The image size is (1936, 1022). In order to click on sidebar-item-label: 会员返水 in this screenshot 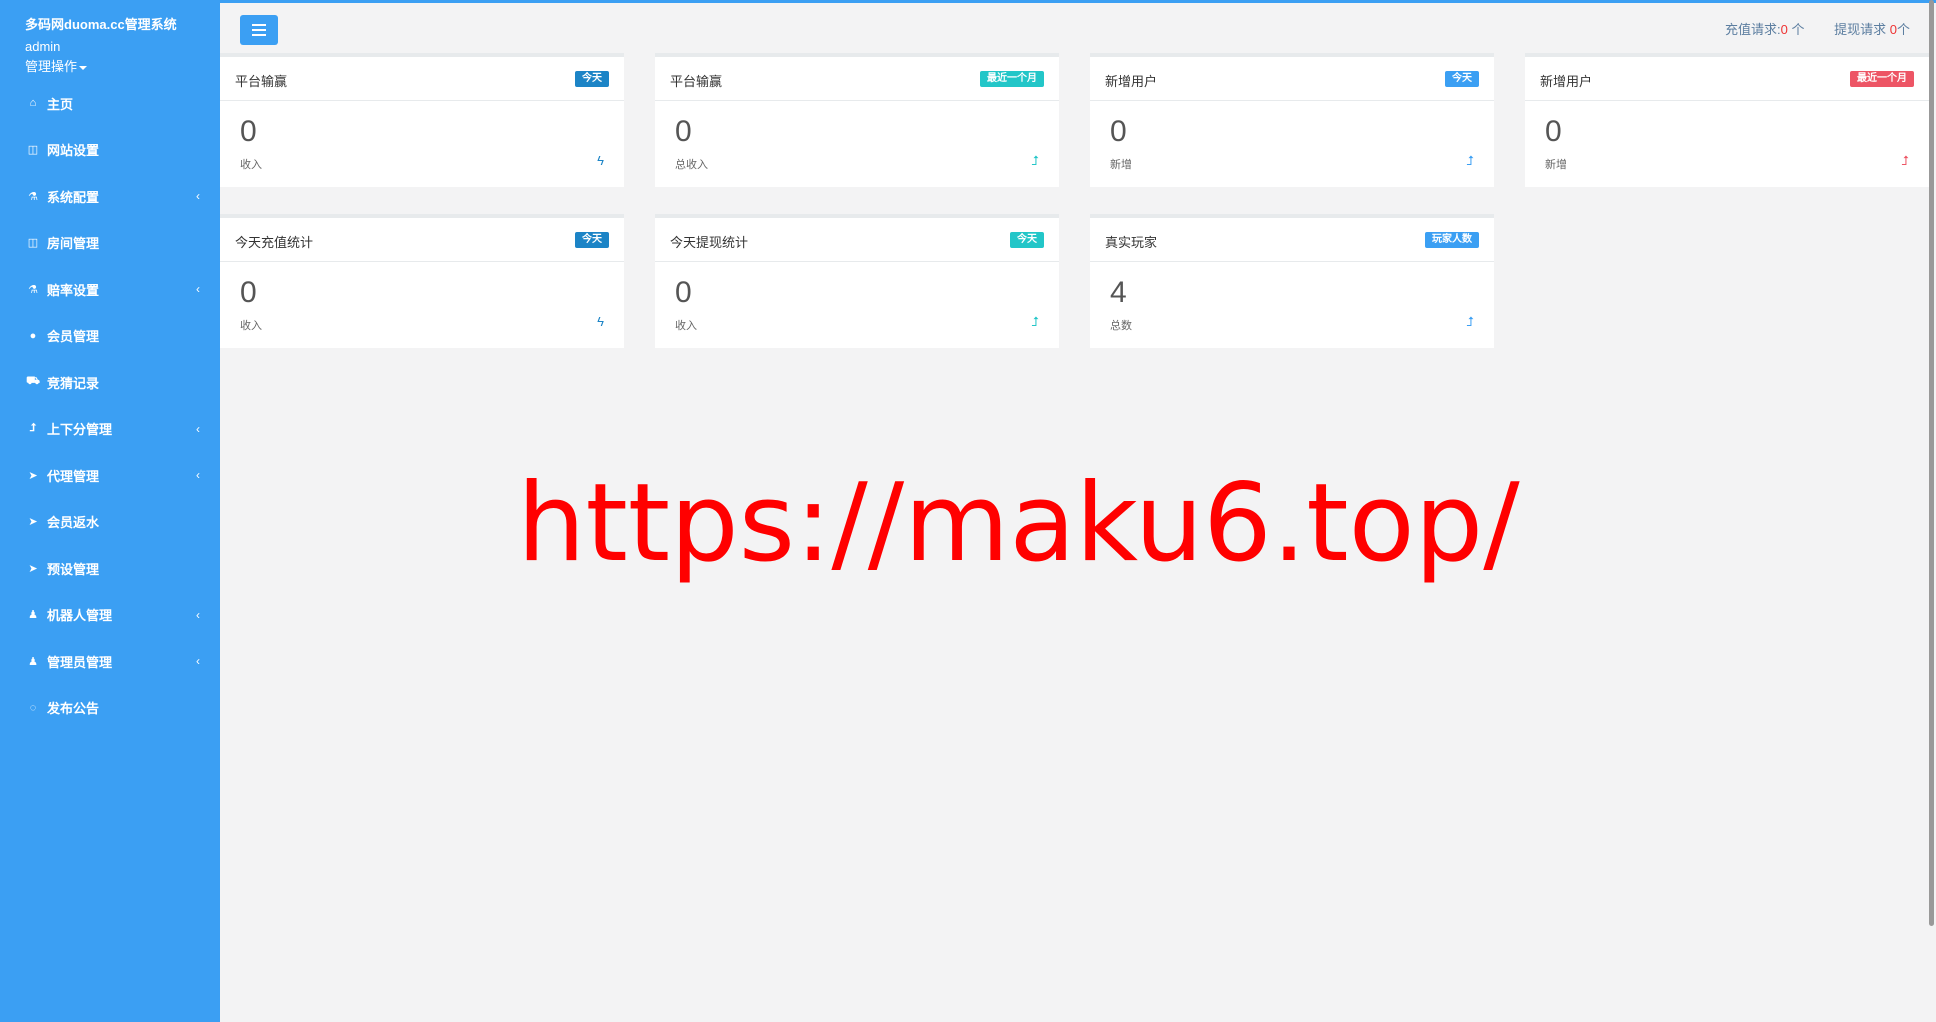, I will do `click(73, 523)`.